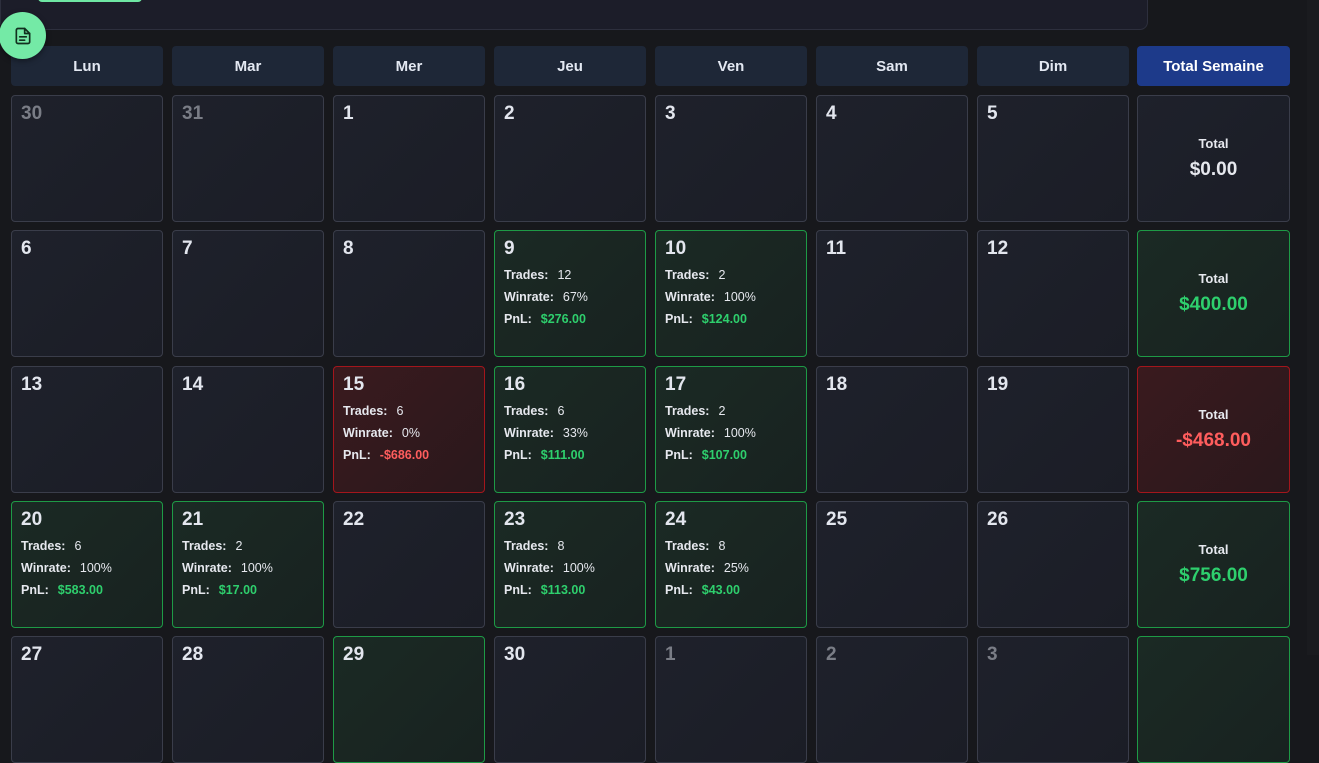  I want to click on day-cell: 19, so click(1053, 429).